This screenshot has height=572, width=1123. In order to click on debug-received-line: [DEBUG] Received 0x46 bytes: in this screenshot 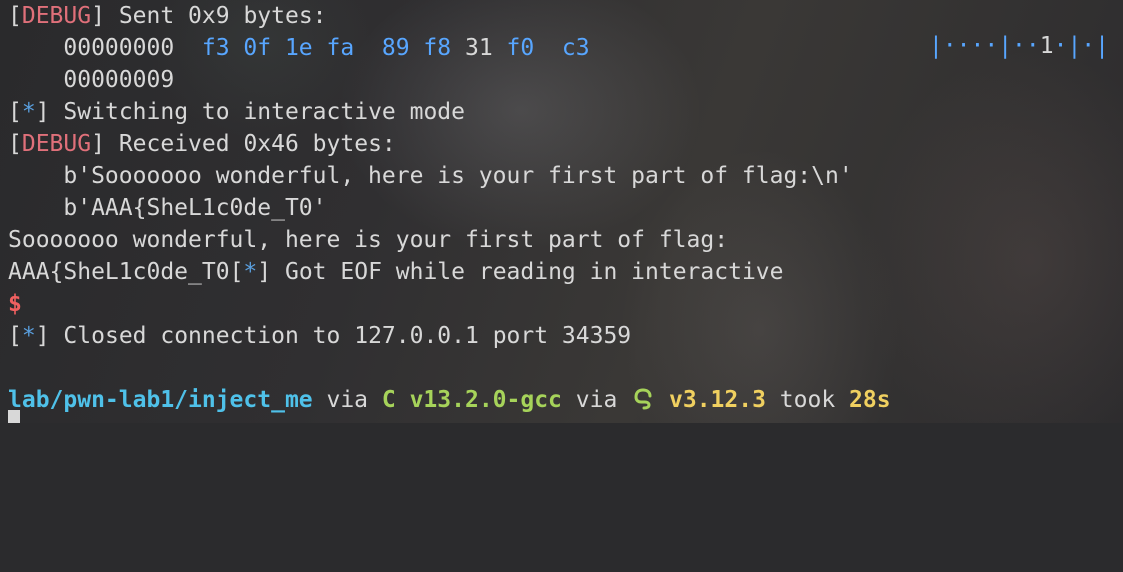, I will do `click(202, 144)`.